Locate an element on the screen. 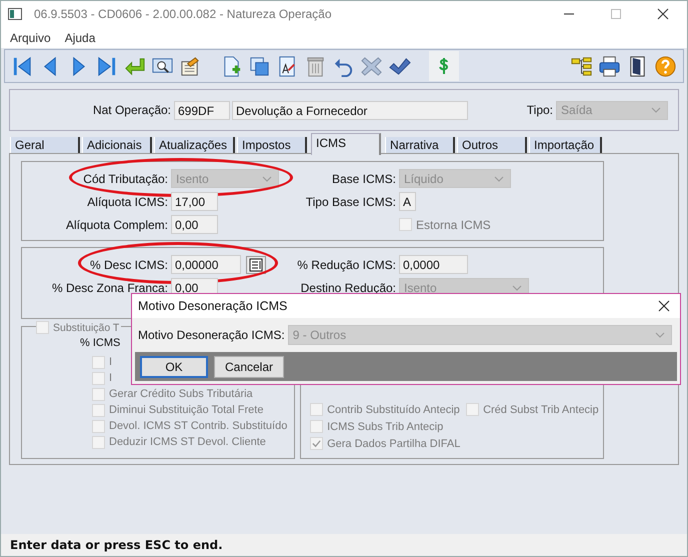 This screenshot has height=557, width=688. field-label: Tipo Base ICMS: is located at coordinates (351, 201).